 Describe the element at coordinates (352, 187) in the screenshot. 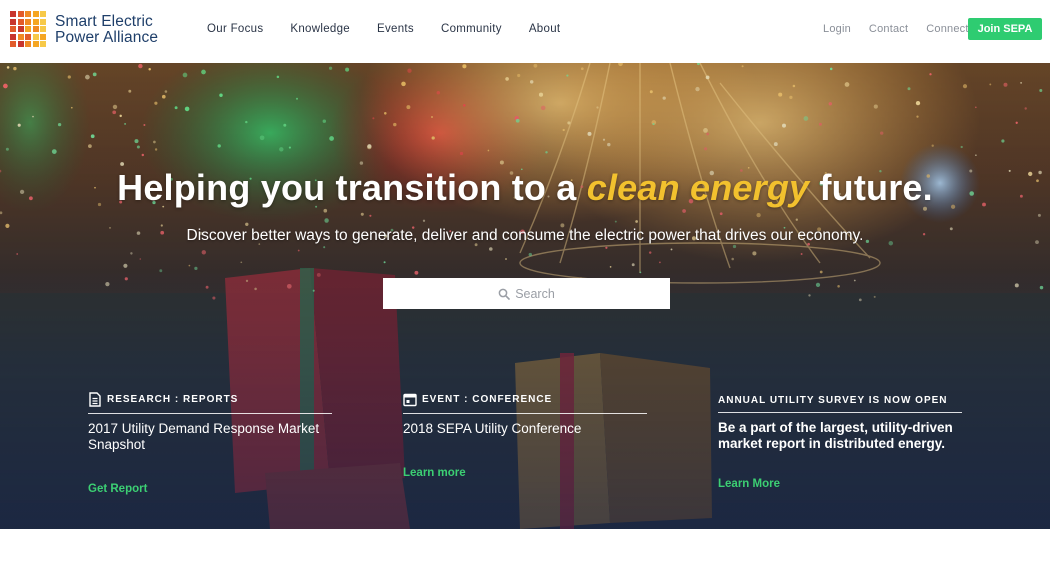

I see `hero-title-start: Helping you transition to a` at that location.